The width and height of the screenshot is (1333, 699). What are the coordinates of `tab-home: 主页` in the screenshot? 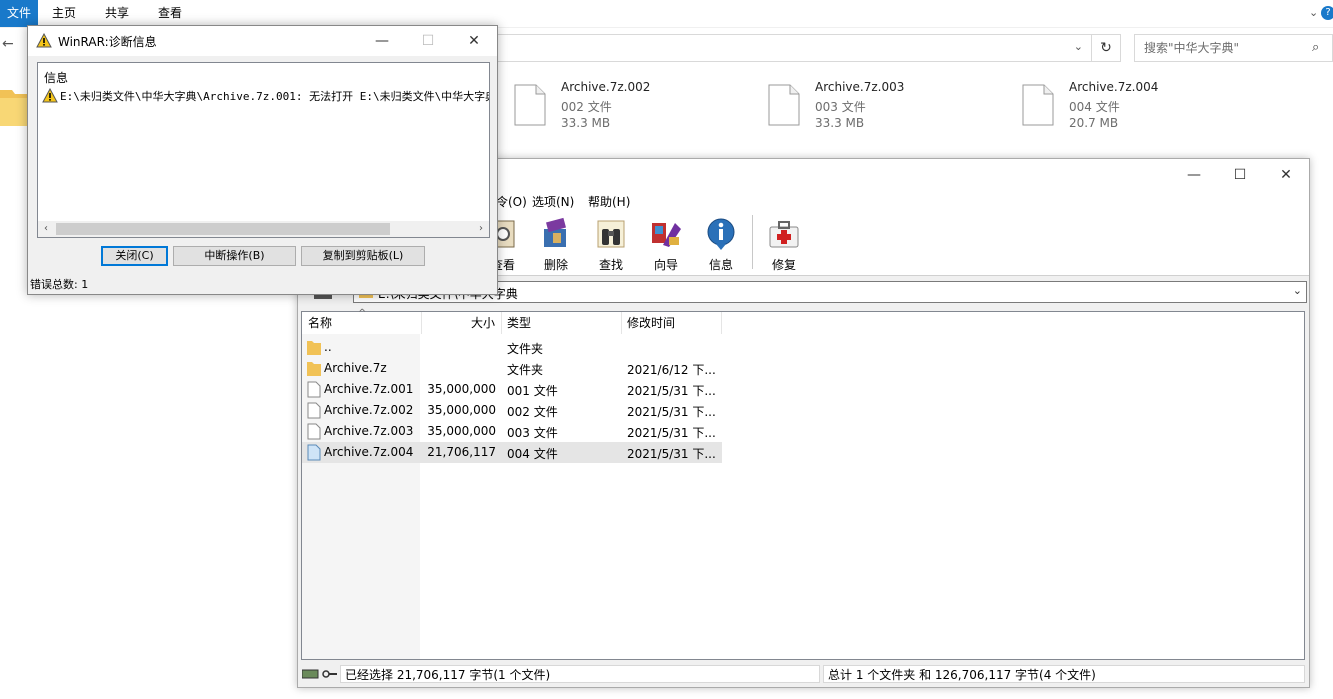 It's located at (64, 13).